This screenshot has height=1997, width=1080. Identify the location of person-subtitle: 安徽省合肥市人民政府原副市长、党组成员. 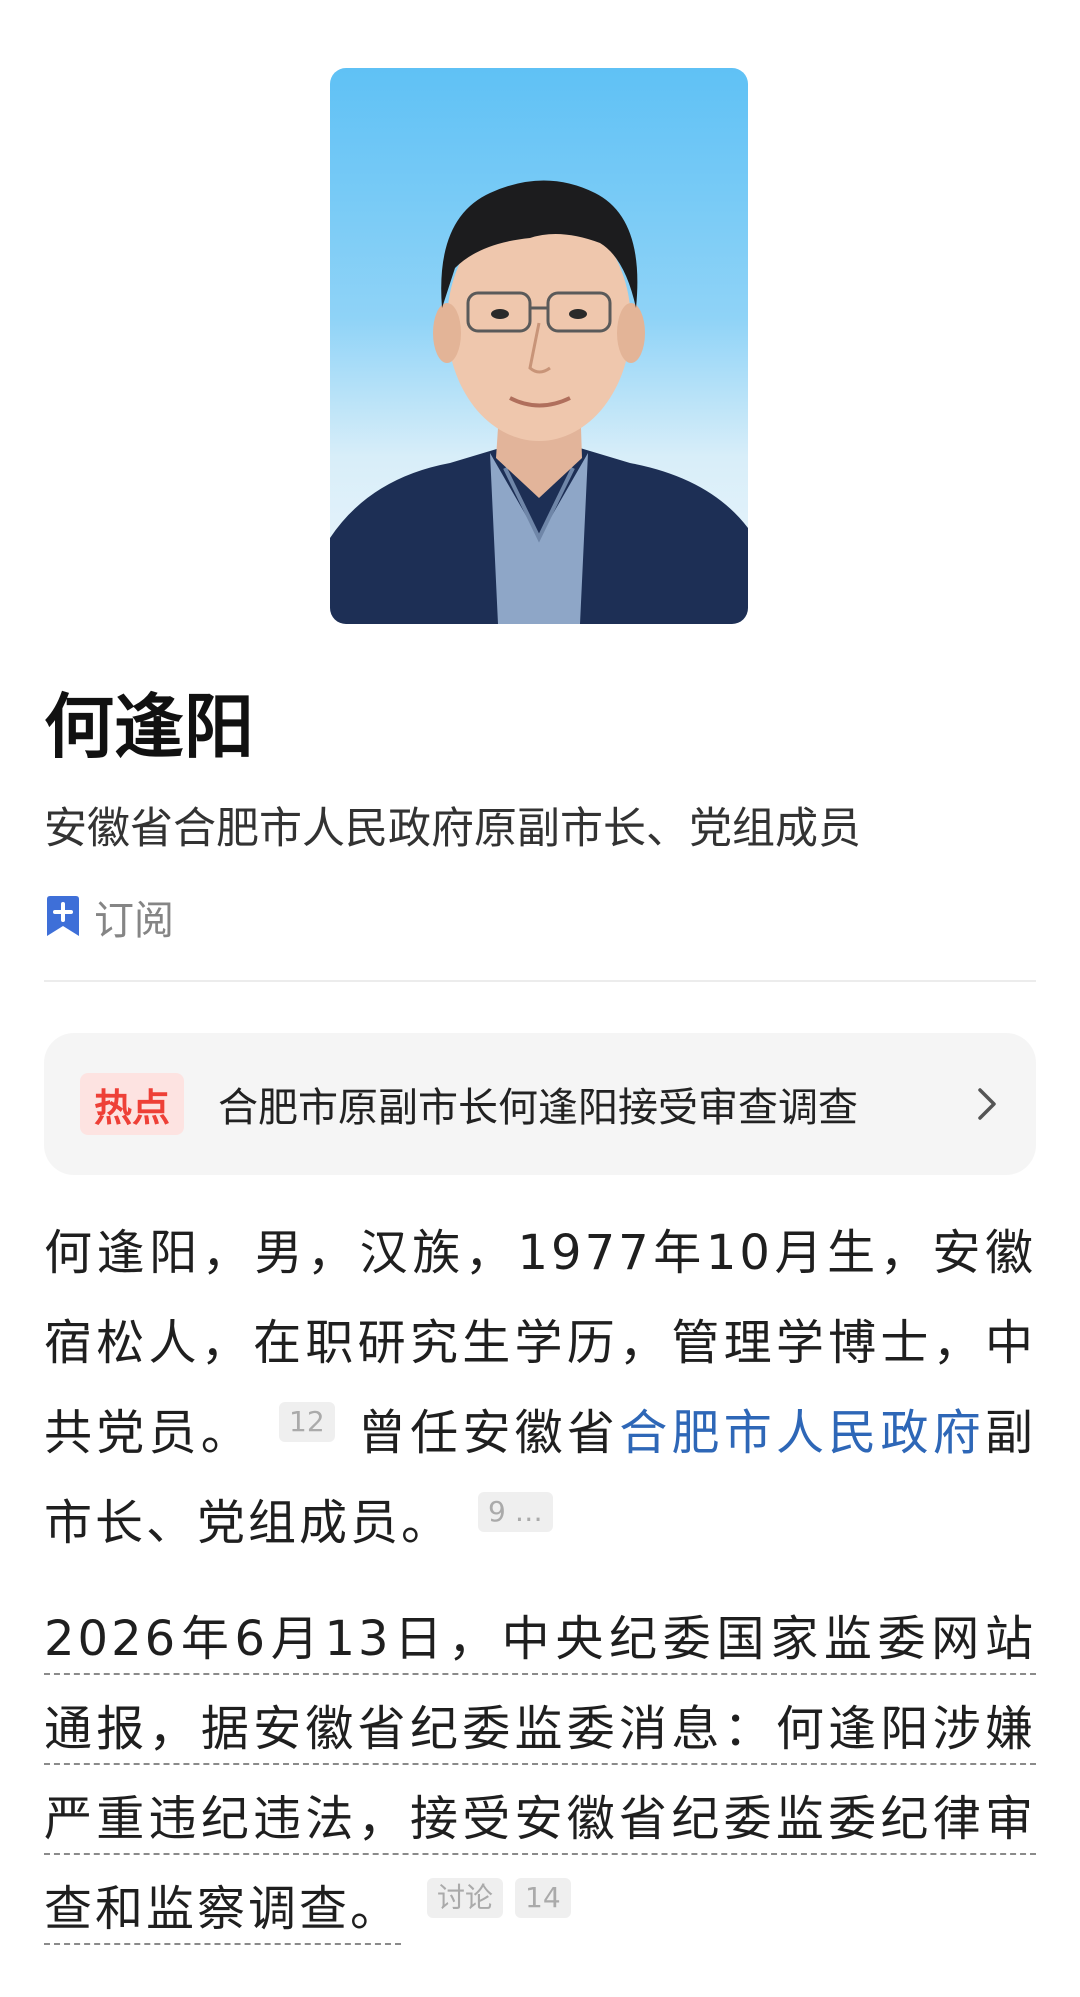
(452, 829).